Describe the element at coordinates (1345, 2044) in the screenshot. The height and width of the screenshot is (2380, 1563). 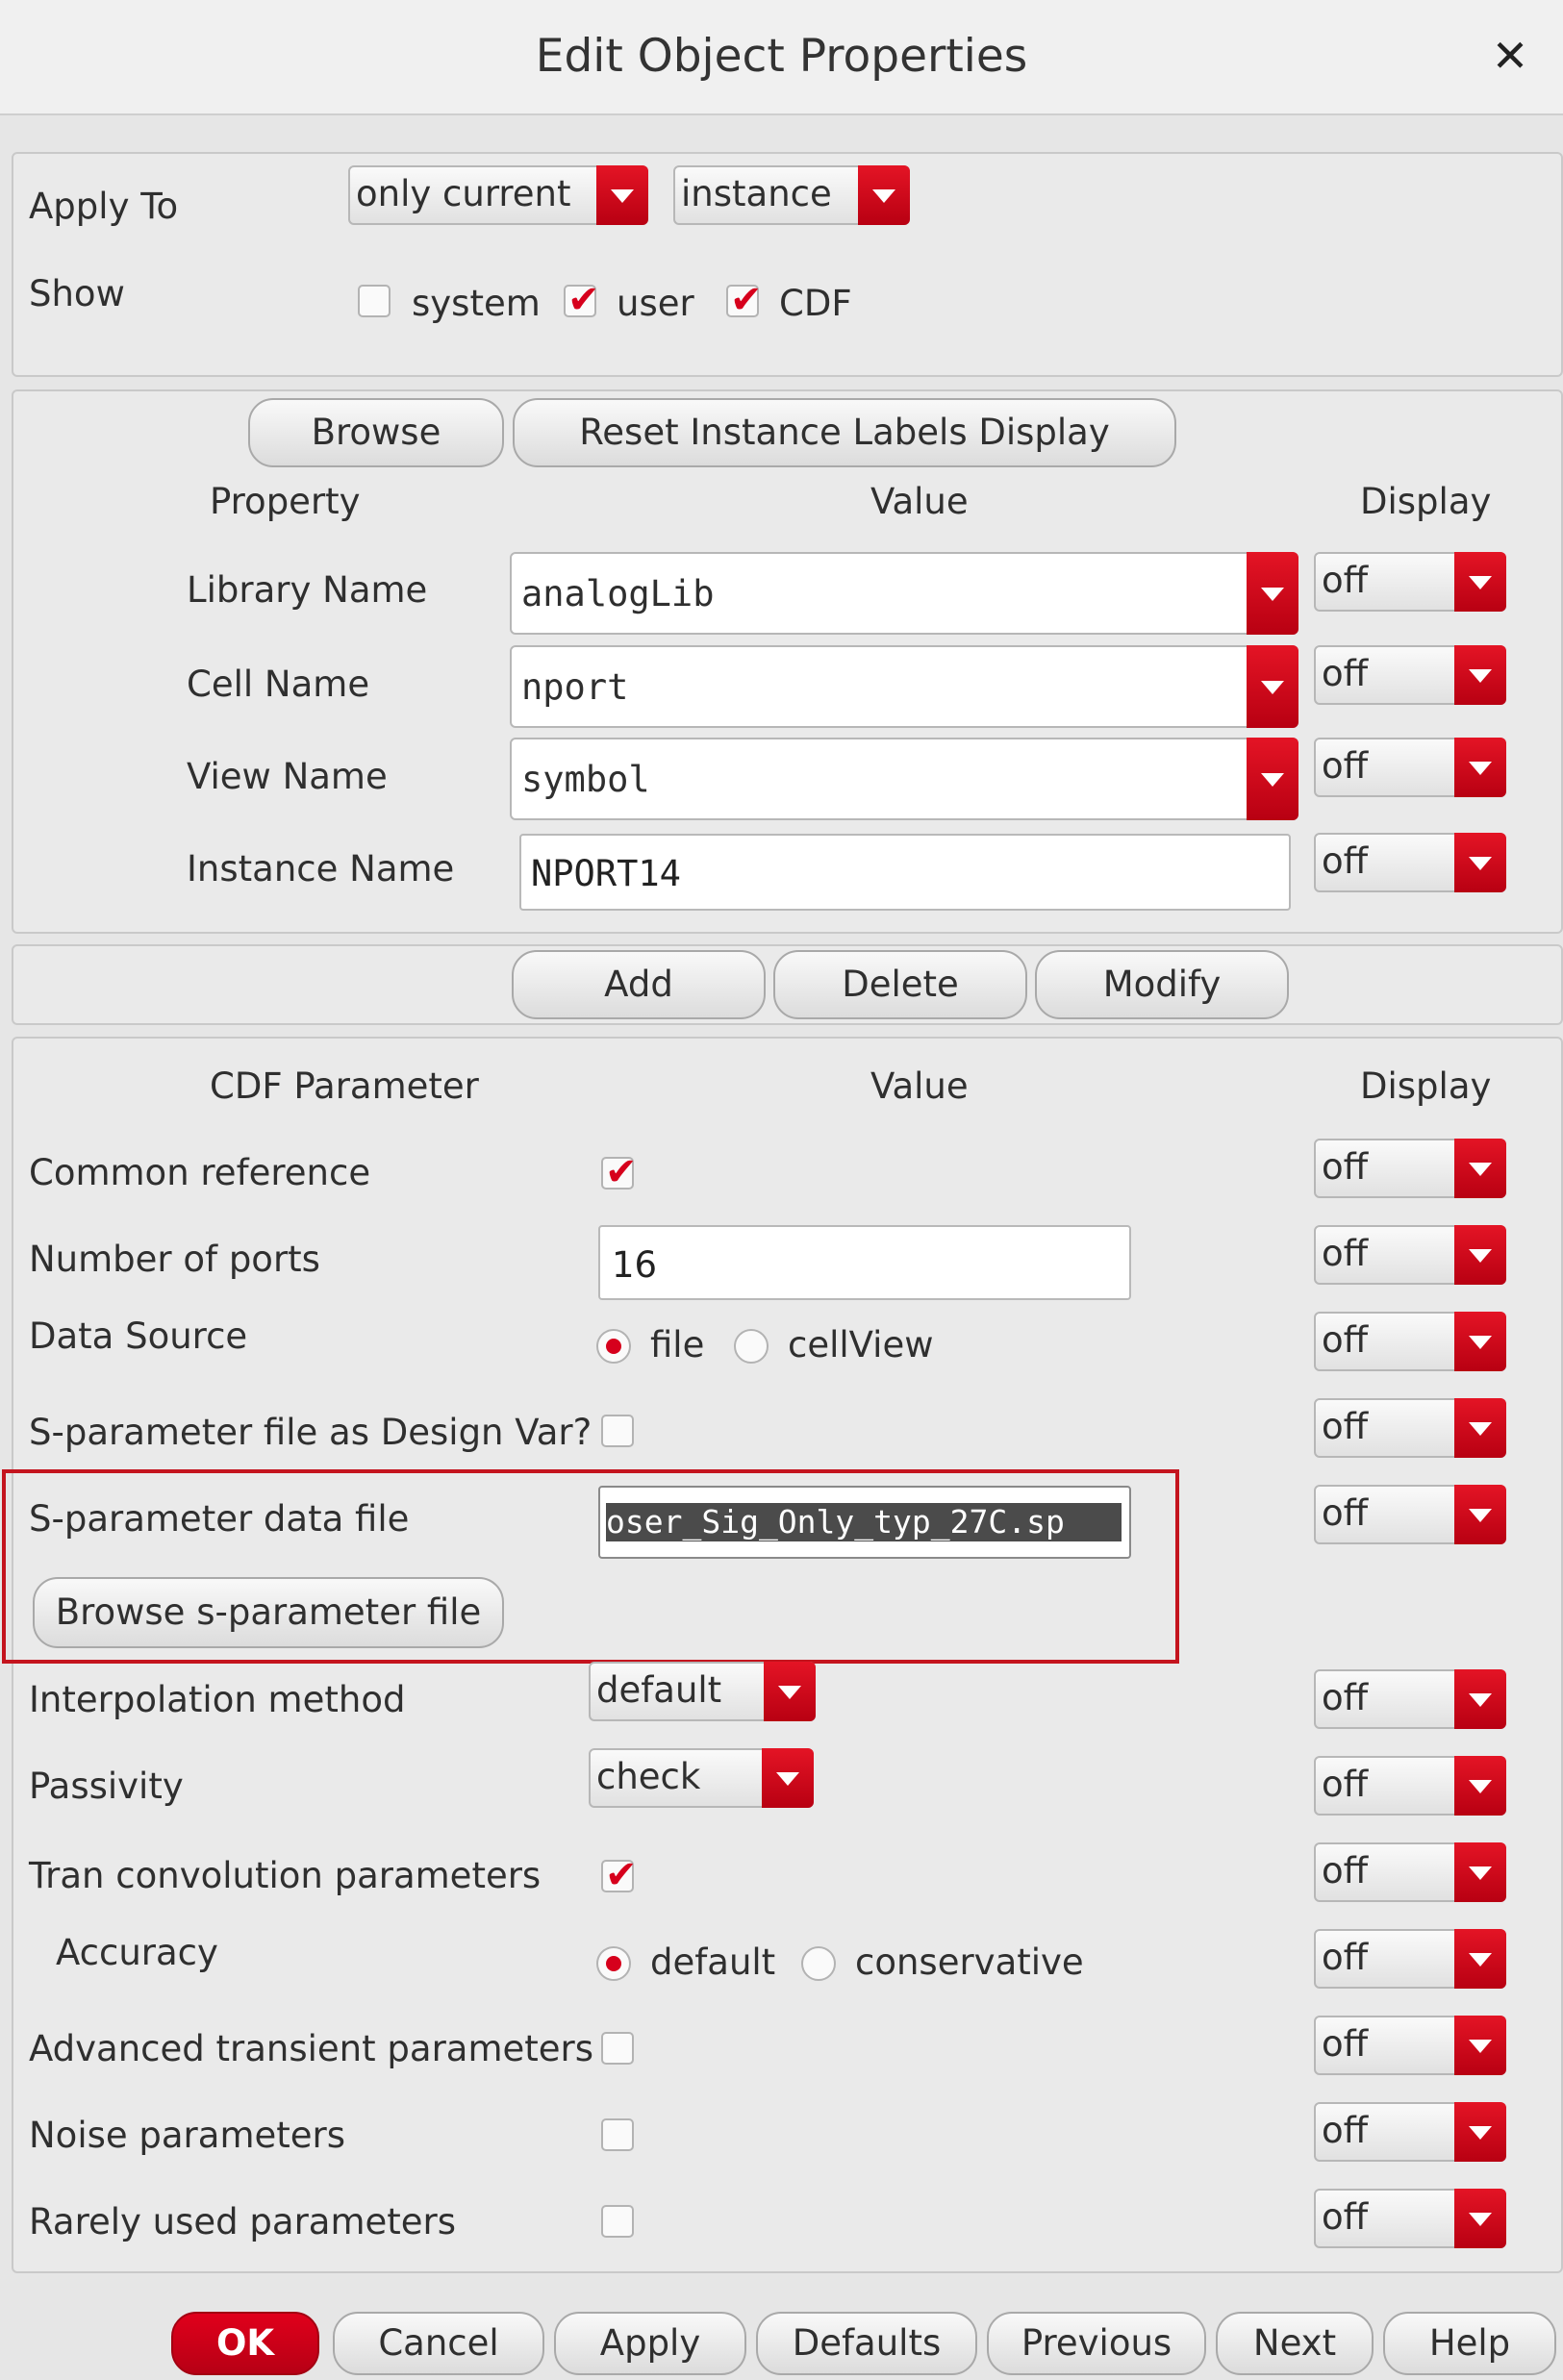
I see `advanced-transient-display-value: off` at that location.